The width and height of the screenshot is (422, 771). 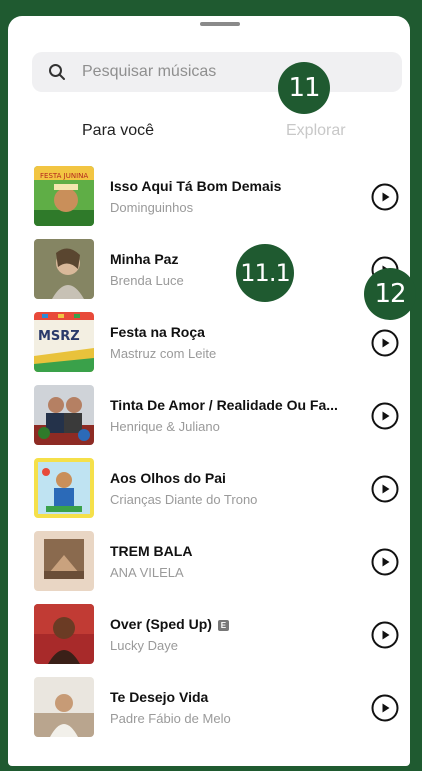 What do you see at coordinates (170, 718) in the screenshot?
I see `song-artist: Padre Fábio de Melo` at bounding box center [170, 718].